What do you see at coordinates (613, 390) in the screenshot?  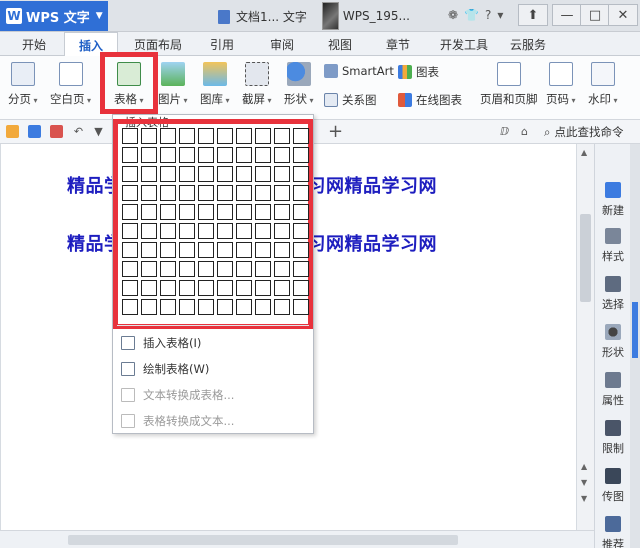 I see `taskpane-properties: 属性` at bounding box center [613, 390].